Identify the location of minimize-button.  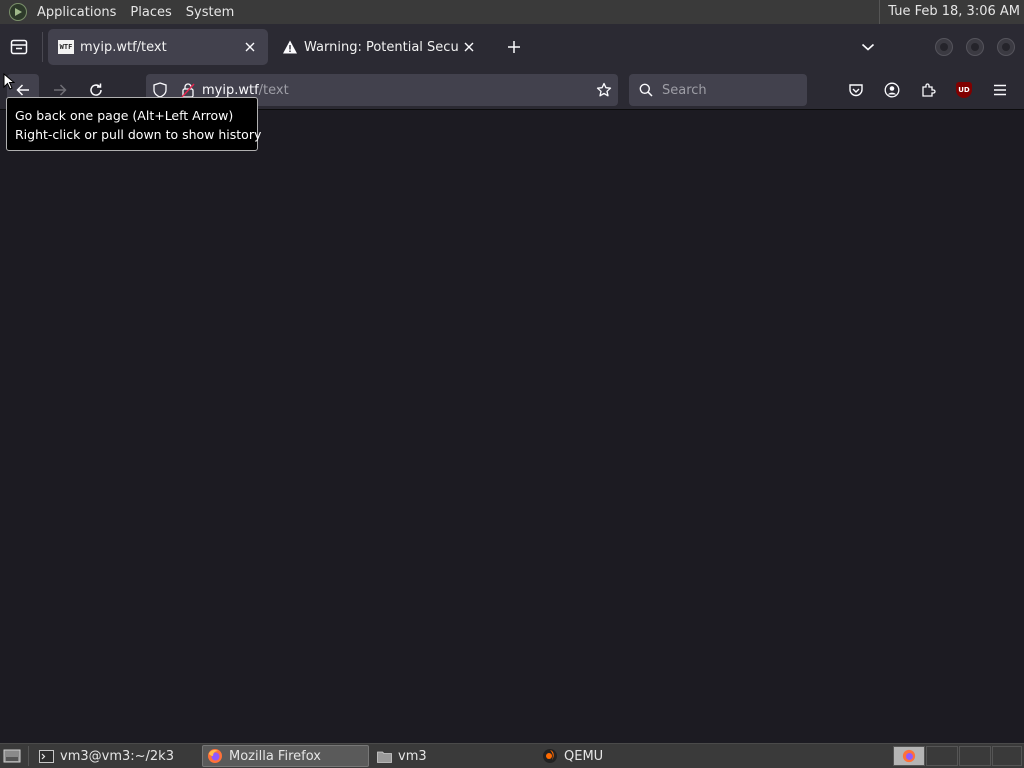
(944, 47).